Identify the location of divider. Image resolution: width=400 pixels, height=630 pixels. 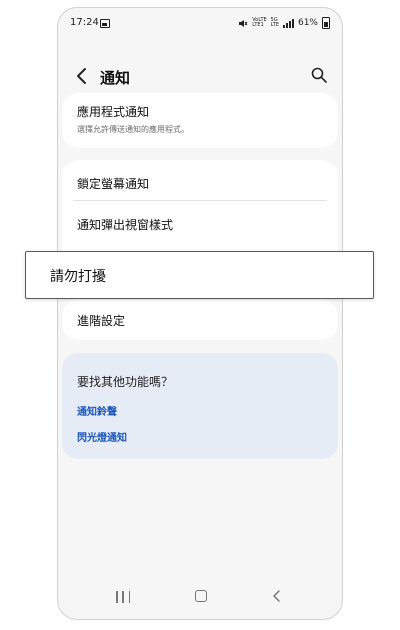
(200, 200).